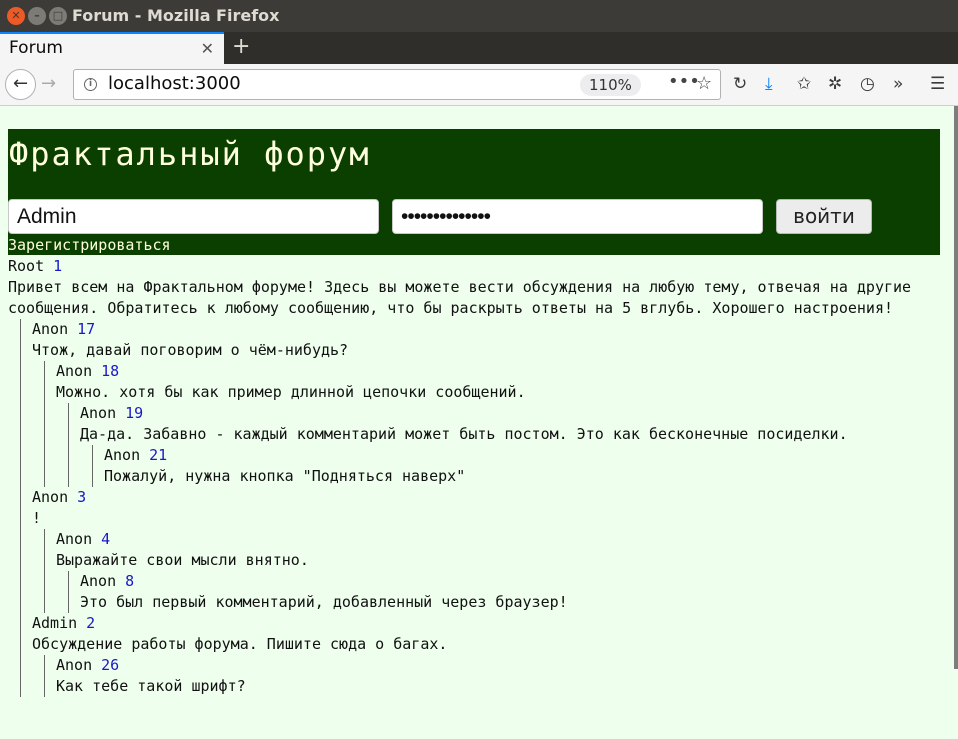  What do you see at coordinates (81, 497) in the screenshot?
I see `message-number: 3` at bounding box center [81, 497].